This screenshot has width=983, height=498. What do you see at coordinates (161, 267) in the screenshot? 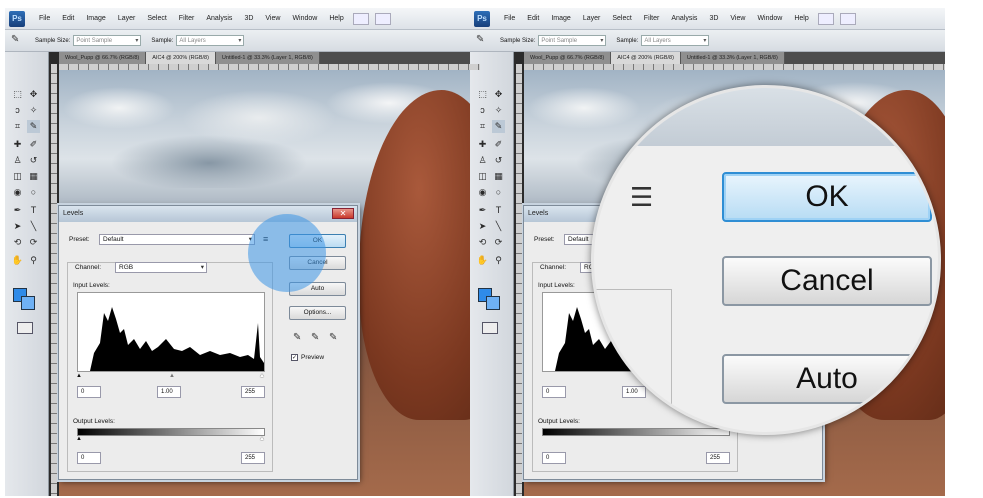
I see `channel-select: RGB` at bounding box center [161, 267].